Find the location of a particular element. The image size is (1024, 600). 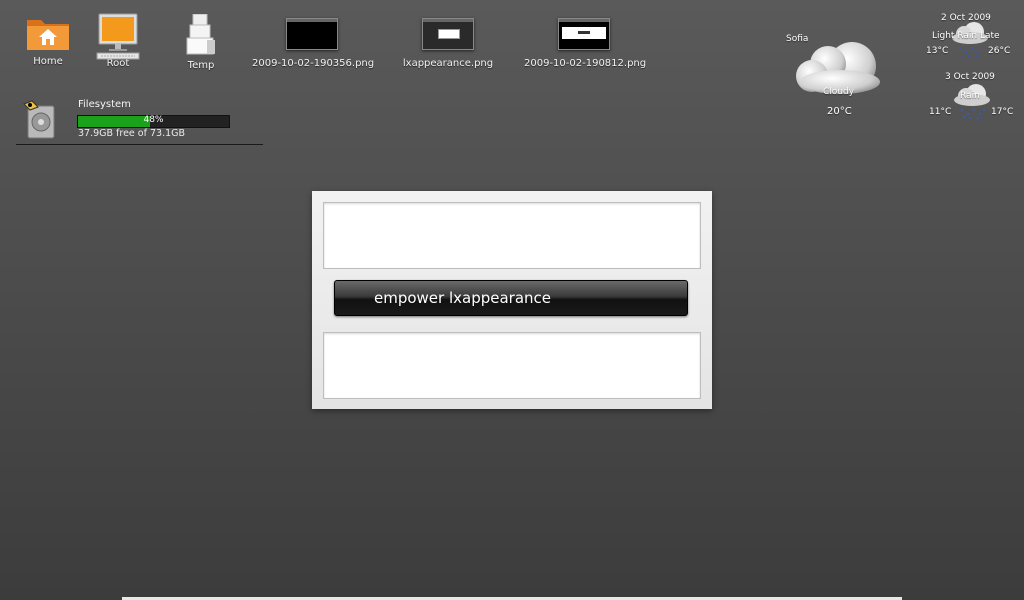

dialog-bottom-panel is located at coordinates (512, 365).